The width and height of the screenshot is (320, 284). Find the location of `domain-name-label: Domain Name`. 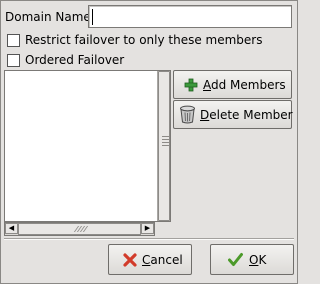

domain-name-label: Domain Name is located at coordinates (48, 17).